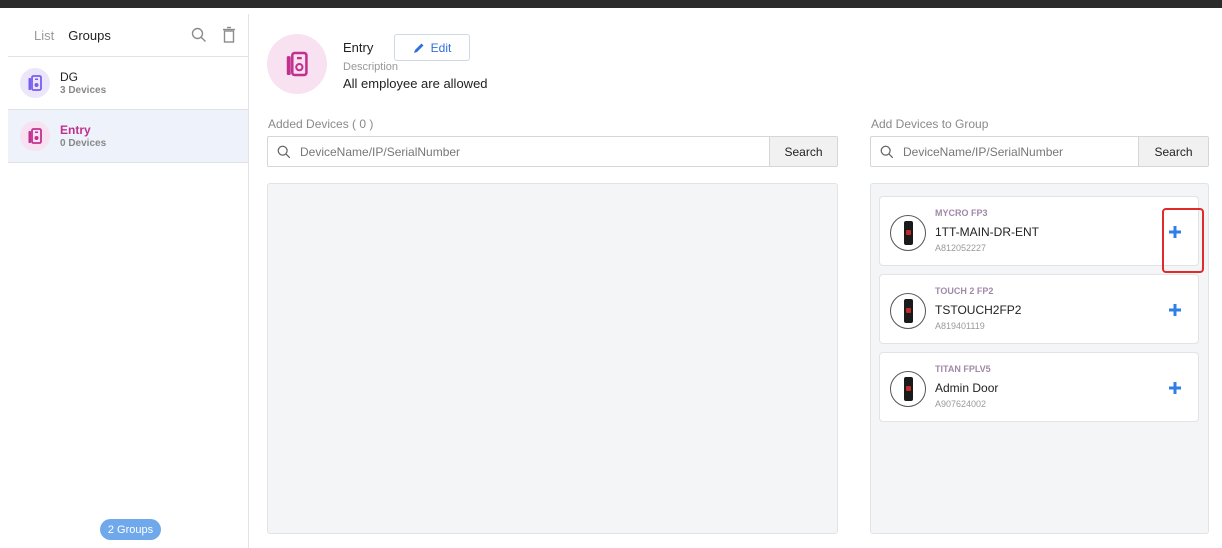 This screenshot has width=1222, height=548. Describe the element at coordinates (967, 388) in the screenshot. I see `device-name: Admin Door` at that location.